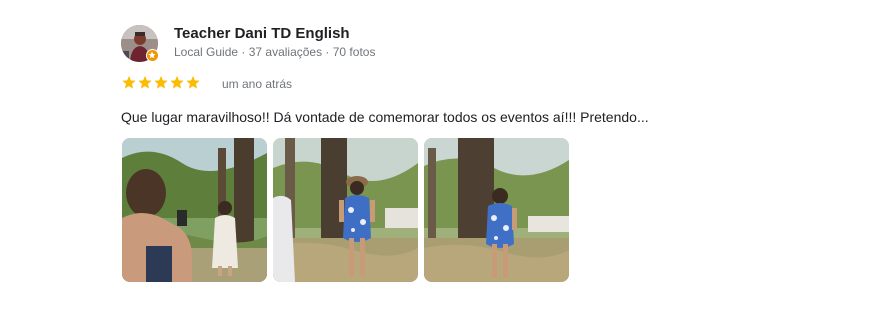  What do you see at coordinates (275, 52) in the screenshot?
I see `reviewer-meta: Local Guide · 37 avaliações · 70 fotos` at bounding box center [275, 52].